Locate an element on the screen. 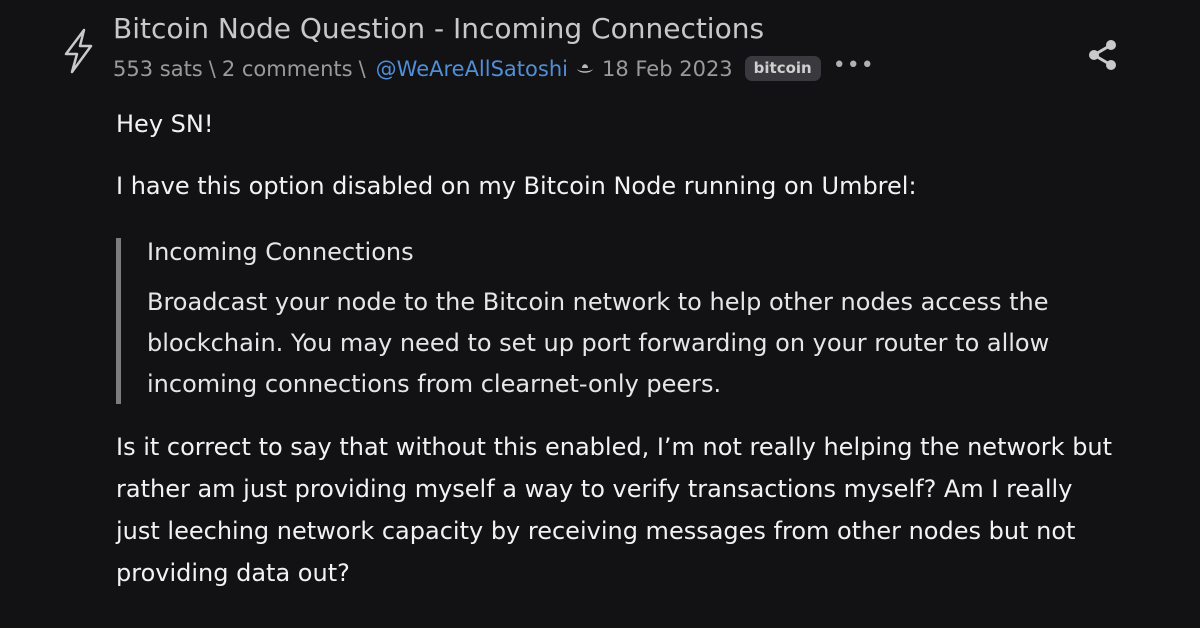  quote-title: Incoming Connections is located at coordinates (280, 252).